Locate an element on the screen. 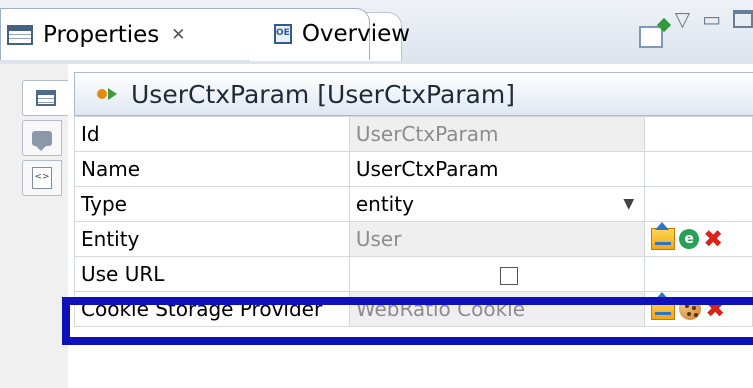  type-dropdown-value: entity is located at coordinates (384, 204).